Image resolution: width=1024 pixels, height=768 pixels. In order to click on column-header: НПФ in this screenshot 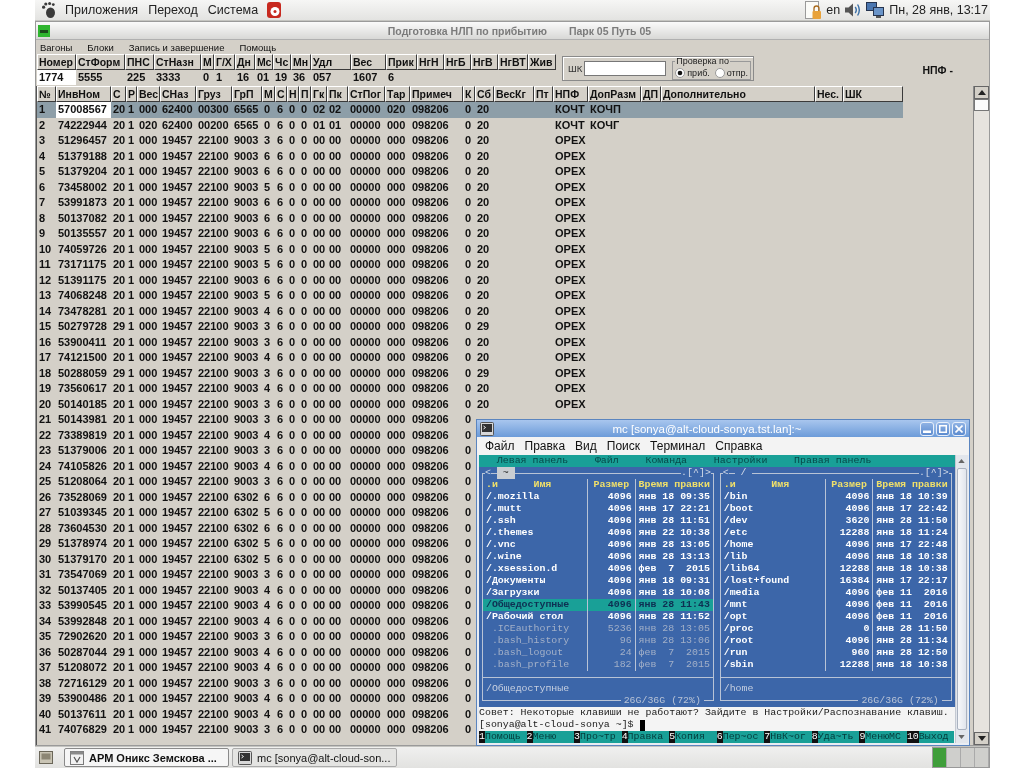, I will do `click(570, 94)`.